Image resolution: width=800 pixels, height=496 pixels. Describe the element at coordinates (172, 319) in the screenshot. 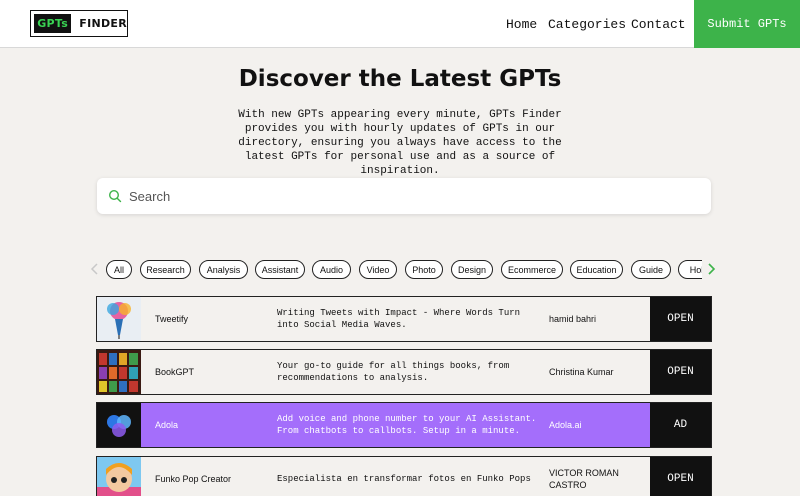

I see `gpt-name: Tweetify` at that location.